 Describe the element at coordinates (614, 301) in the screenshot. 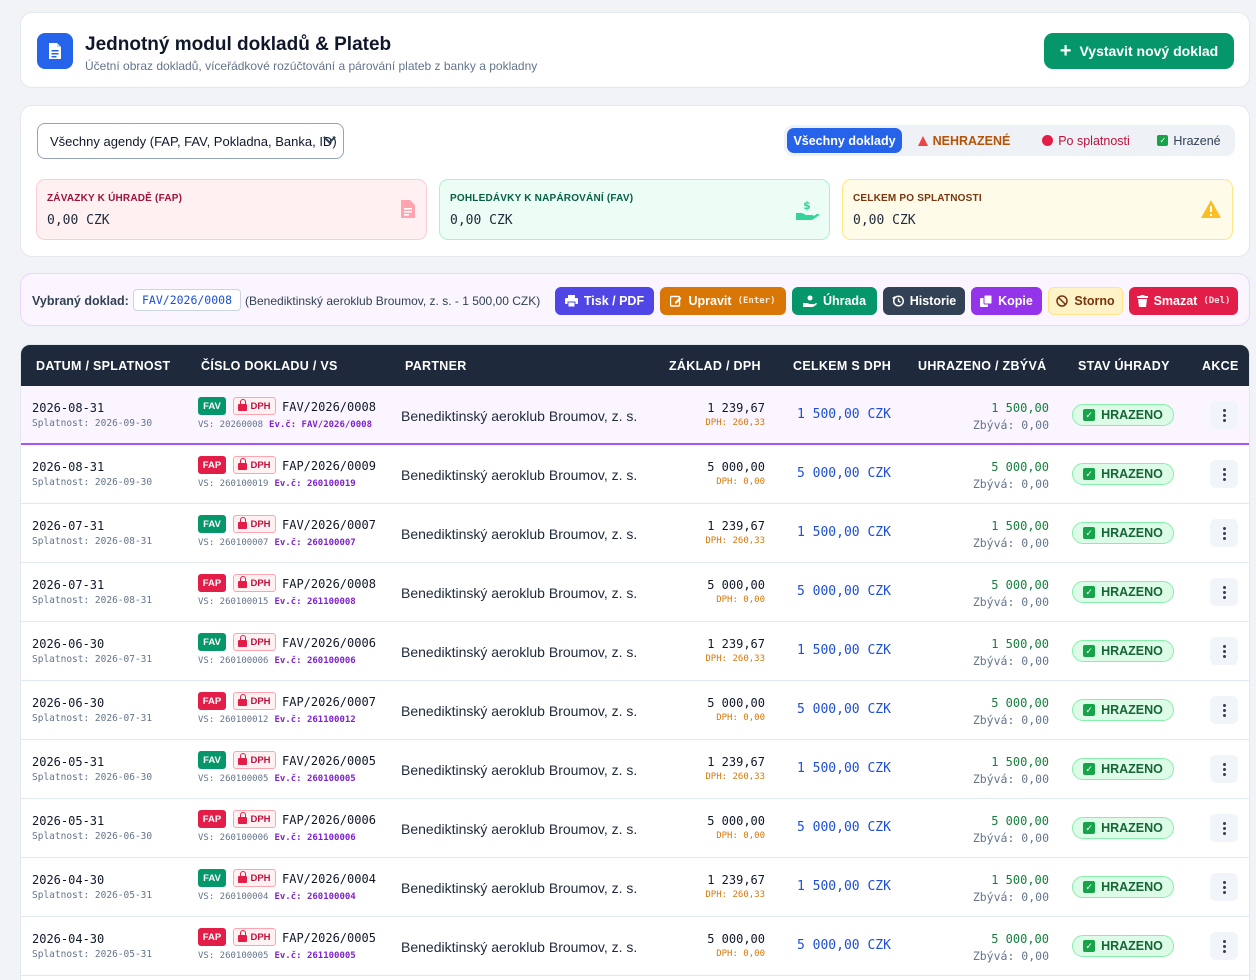

I see `print-label: Tisk / PDF` at that location.